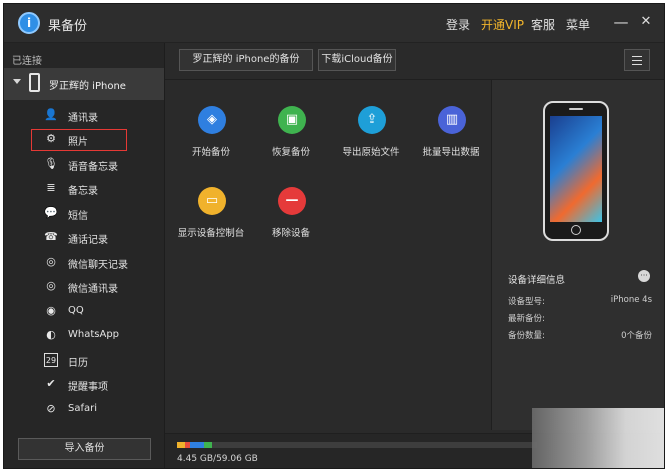 This screenshot has width=670, height=474. I want to click on device-name: 罗正辉的 iPhone, so click(87, 86).